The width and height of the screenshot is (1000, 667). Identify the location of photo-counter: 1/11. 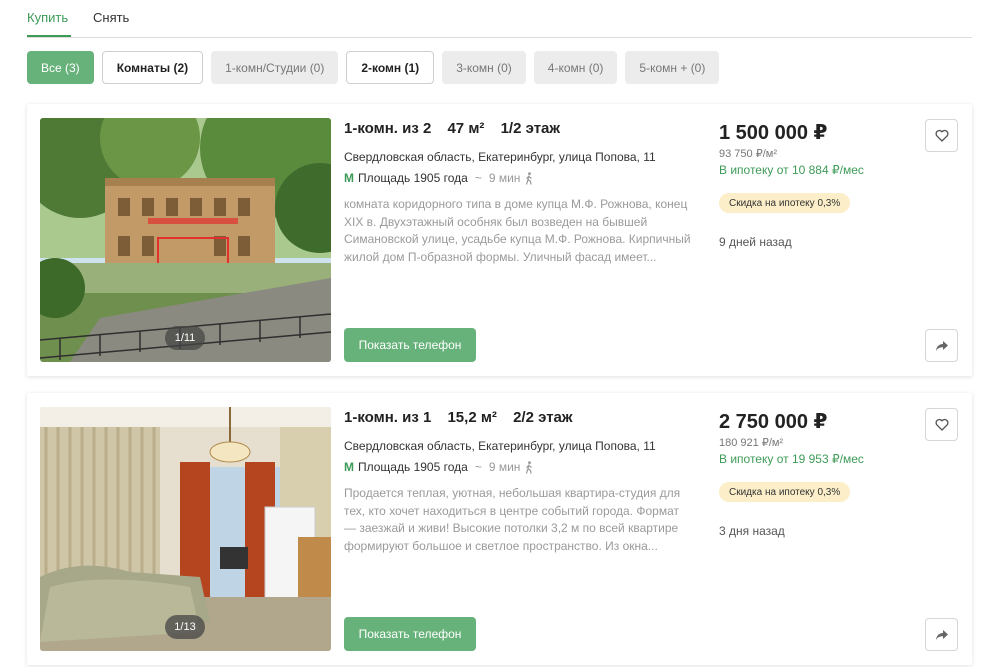
(185, 338).